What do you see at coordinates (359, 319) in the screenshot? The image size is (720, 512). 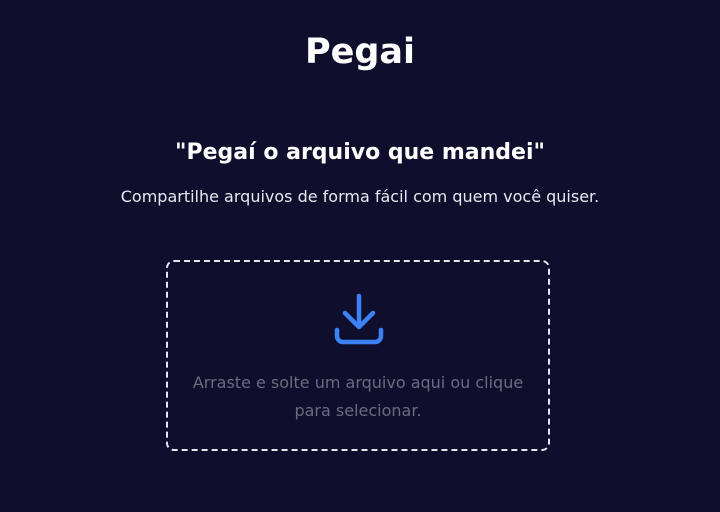 I see `download-icon` at bounding box center [359, 319].